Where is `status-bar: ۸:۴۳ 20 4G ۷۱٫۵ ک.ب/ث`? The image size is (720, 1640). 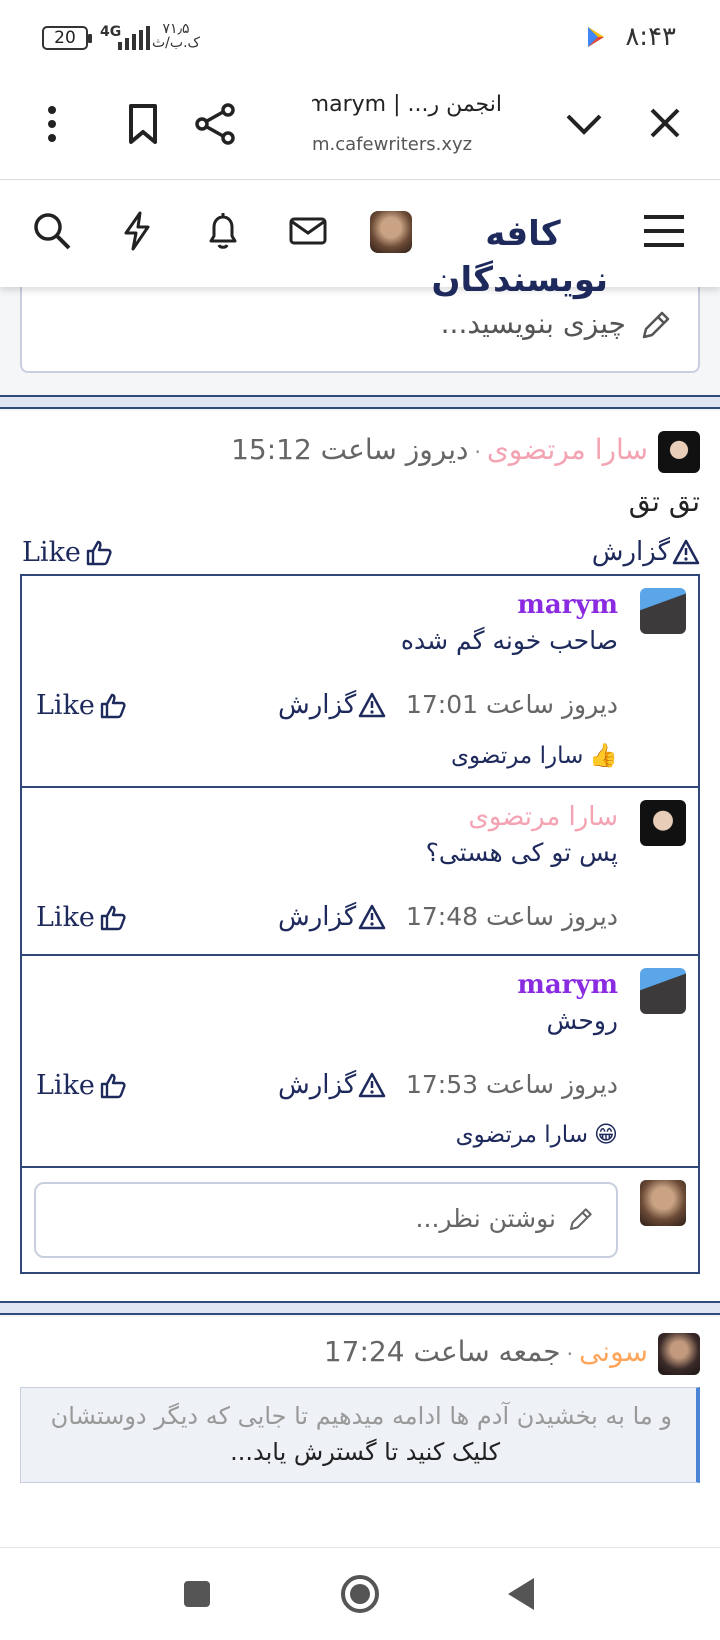 status-bar: ۸:۴۳ 20 4G ۷۱٫۵ ک.ب/ث is located at coordinates (360, 40).